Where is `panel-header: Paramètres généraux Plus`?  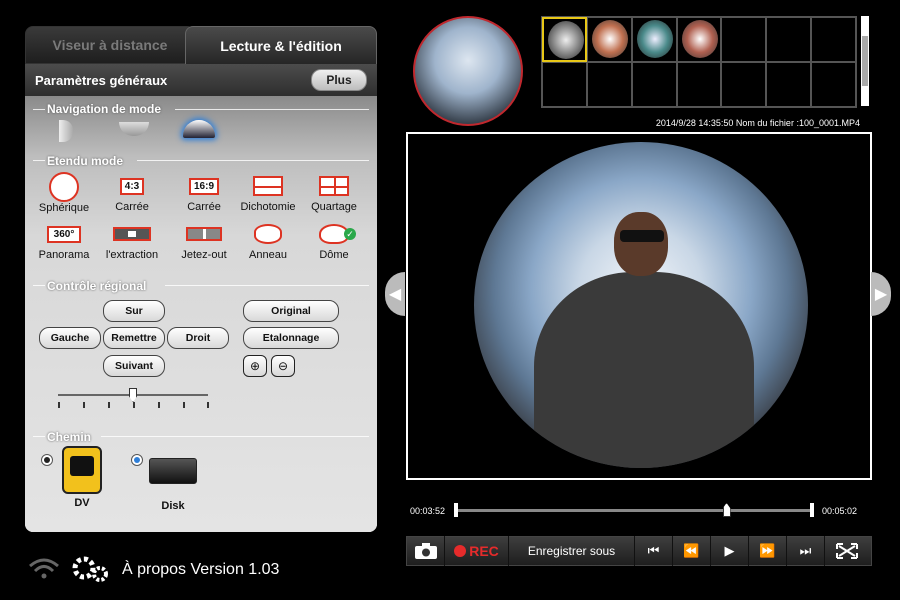 panel-header: Paramètres généraux Plus is located at coordinates (201, 80).